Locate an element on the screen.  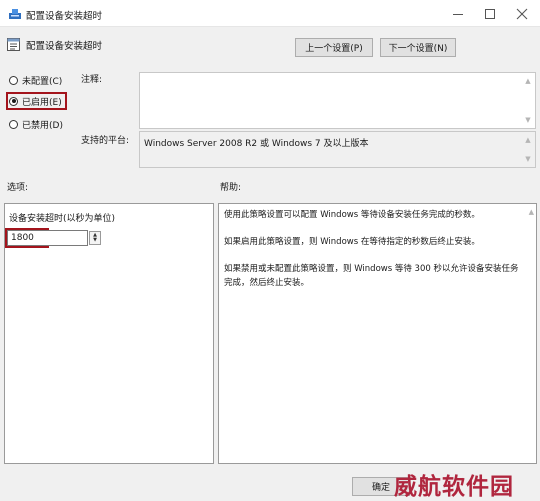
radio-not-configured: 未配置(C) is located at coordinates (35, 80).